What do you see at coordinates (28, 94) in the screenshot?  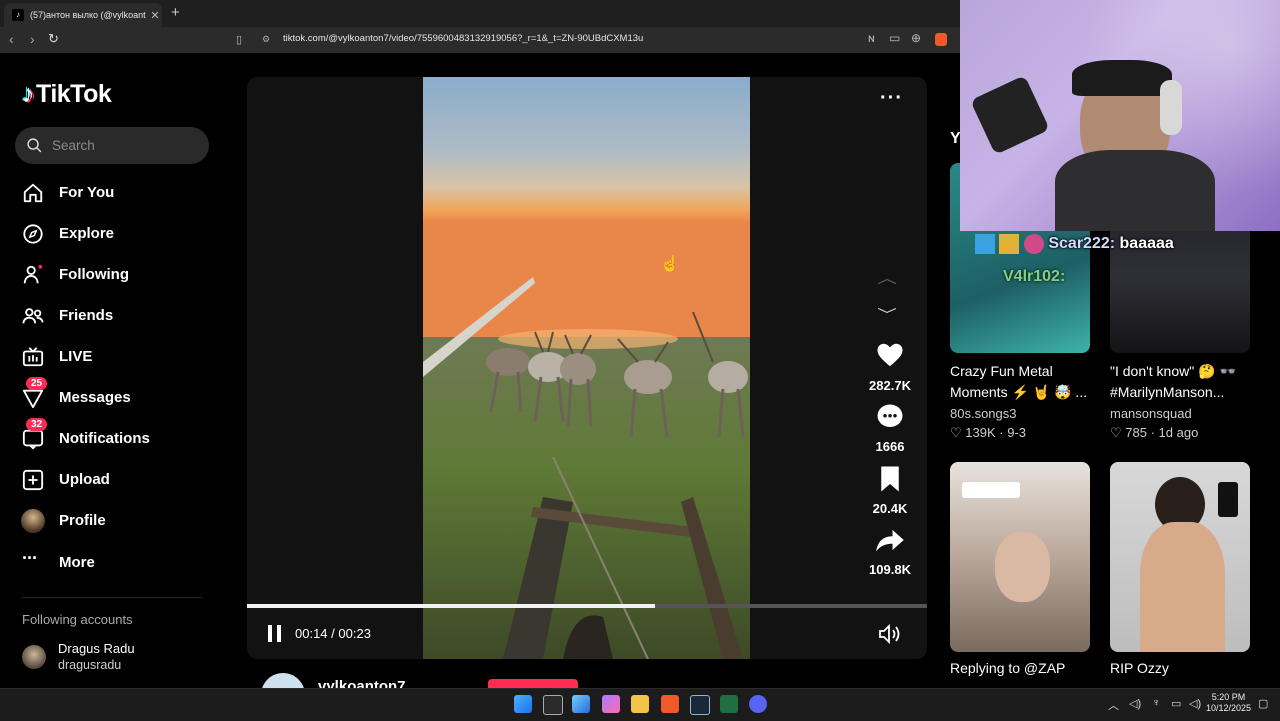 I see `tiktok-note-icon: ♪` at bounding box center [28, 94].